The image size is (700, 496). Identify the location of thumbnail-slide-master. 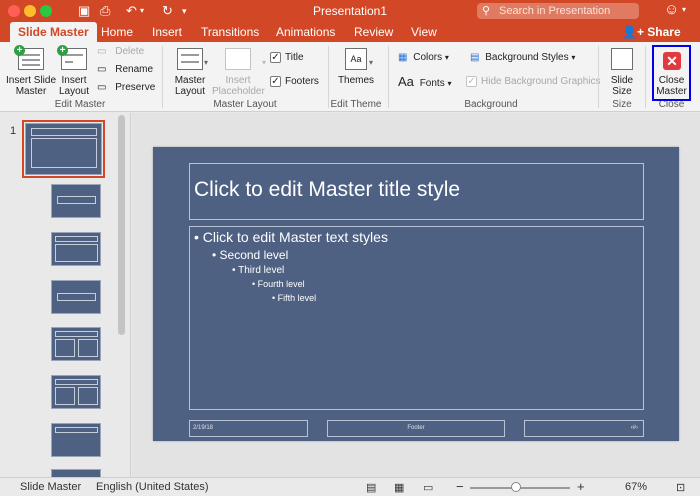
(63, 149).